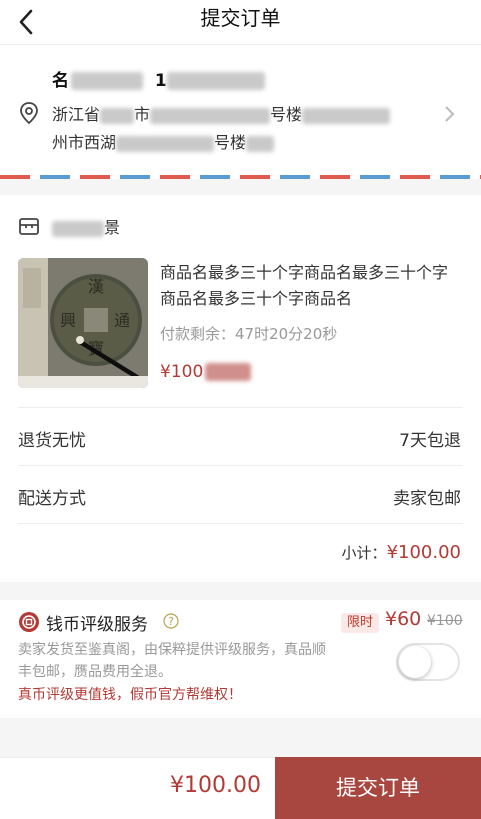 Image resolution: width=481 pixels, height=819 pixels. What do you see at coordinates (240, 177) in the screenshot?
I see `airmail-stripe` at bounding box center [240, 177].